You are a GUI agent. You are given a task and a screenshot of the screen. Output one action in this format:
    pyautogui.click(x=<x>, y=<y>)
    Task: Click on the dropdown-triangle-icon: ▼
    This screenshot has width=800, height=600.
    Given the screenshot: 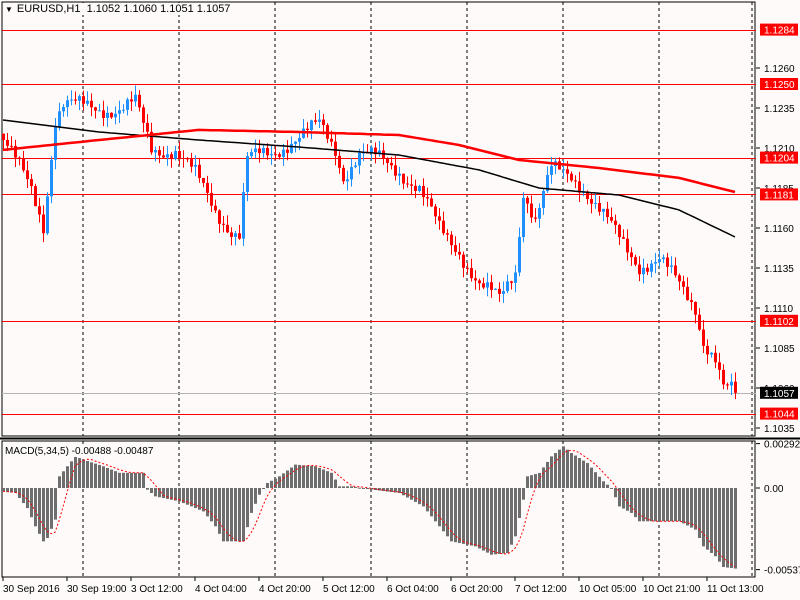 What is the action you would take?
    pyautogui.click(x=9, y=9)
    